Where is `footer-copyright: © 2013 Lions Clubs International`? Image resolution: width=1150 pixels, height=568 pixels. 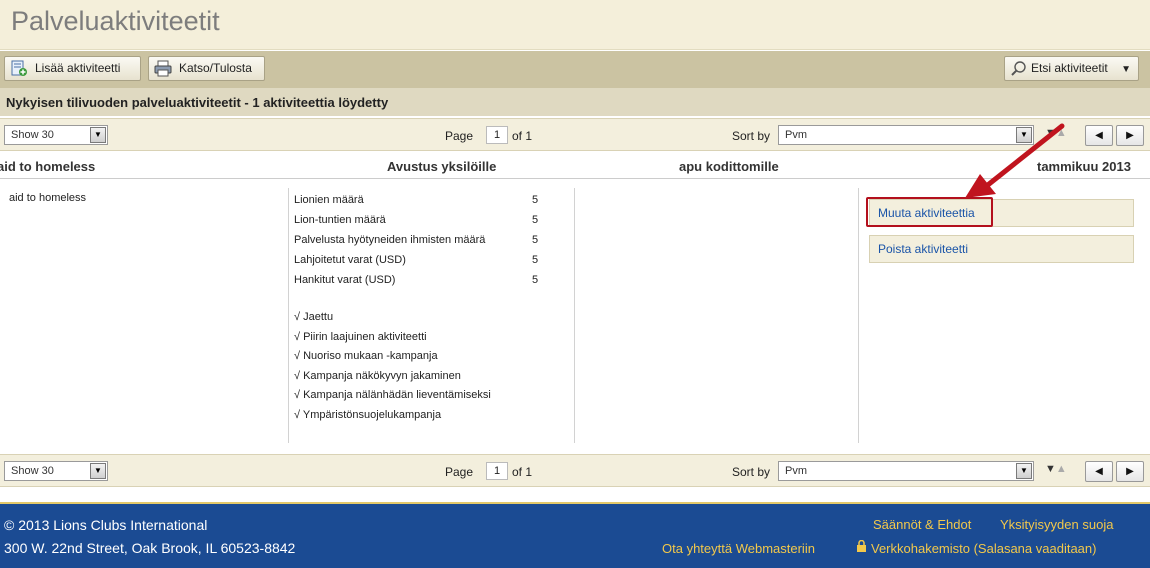 footer-copyright: © 2013 Lions Clubs International is located at coordinates (106, 525).